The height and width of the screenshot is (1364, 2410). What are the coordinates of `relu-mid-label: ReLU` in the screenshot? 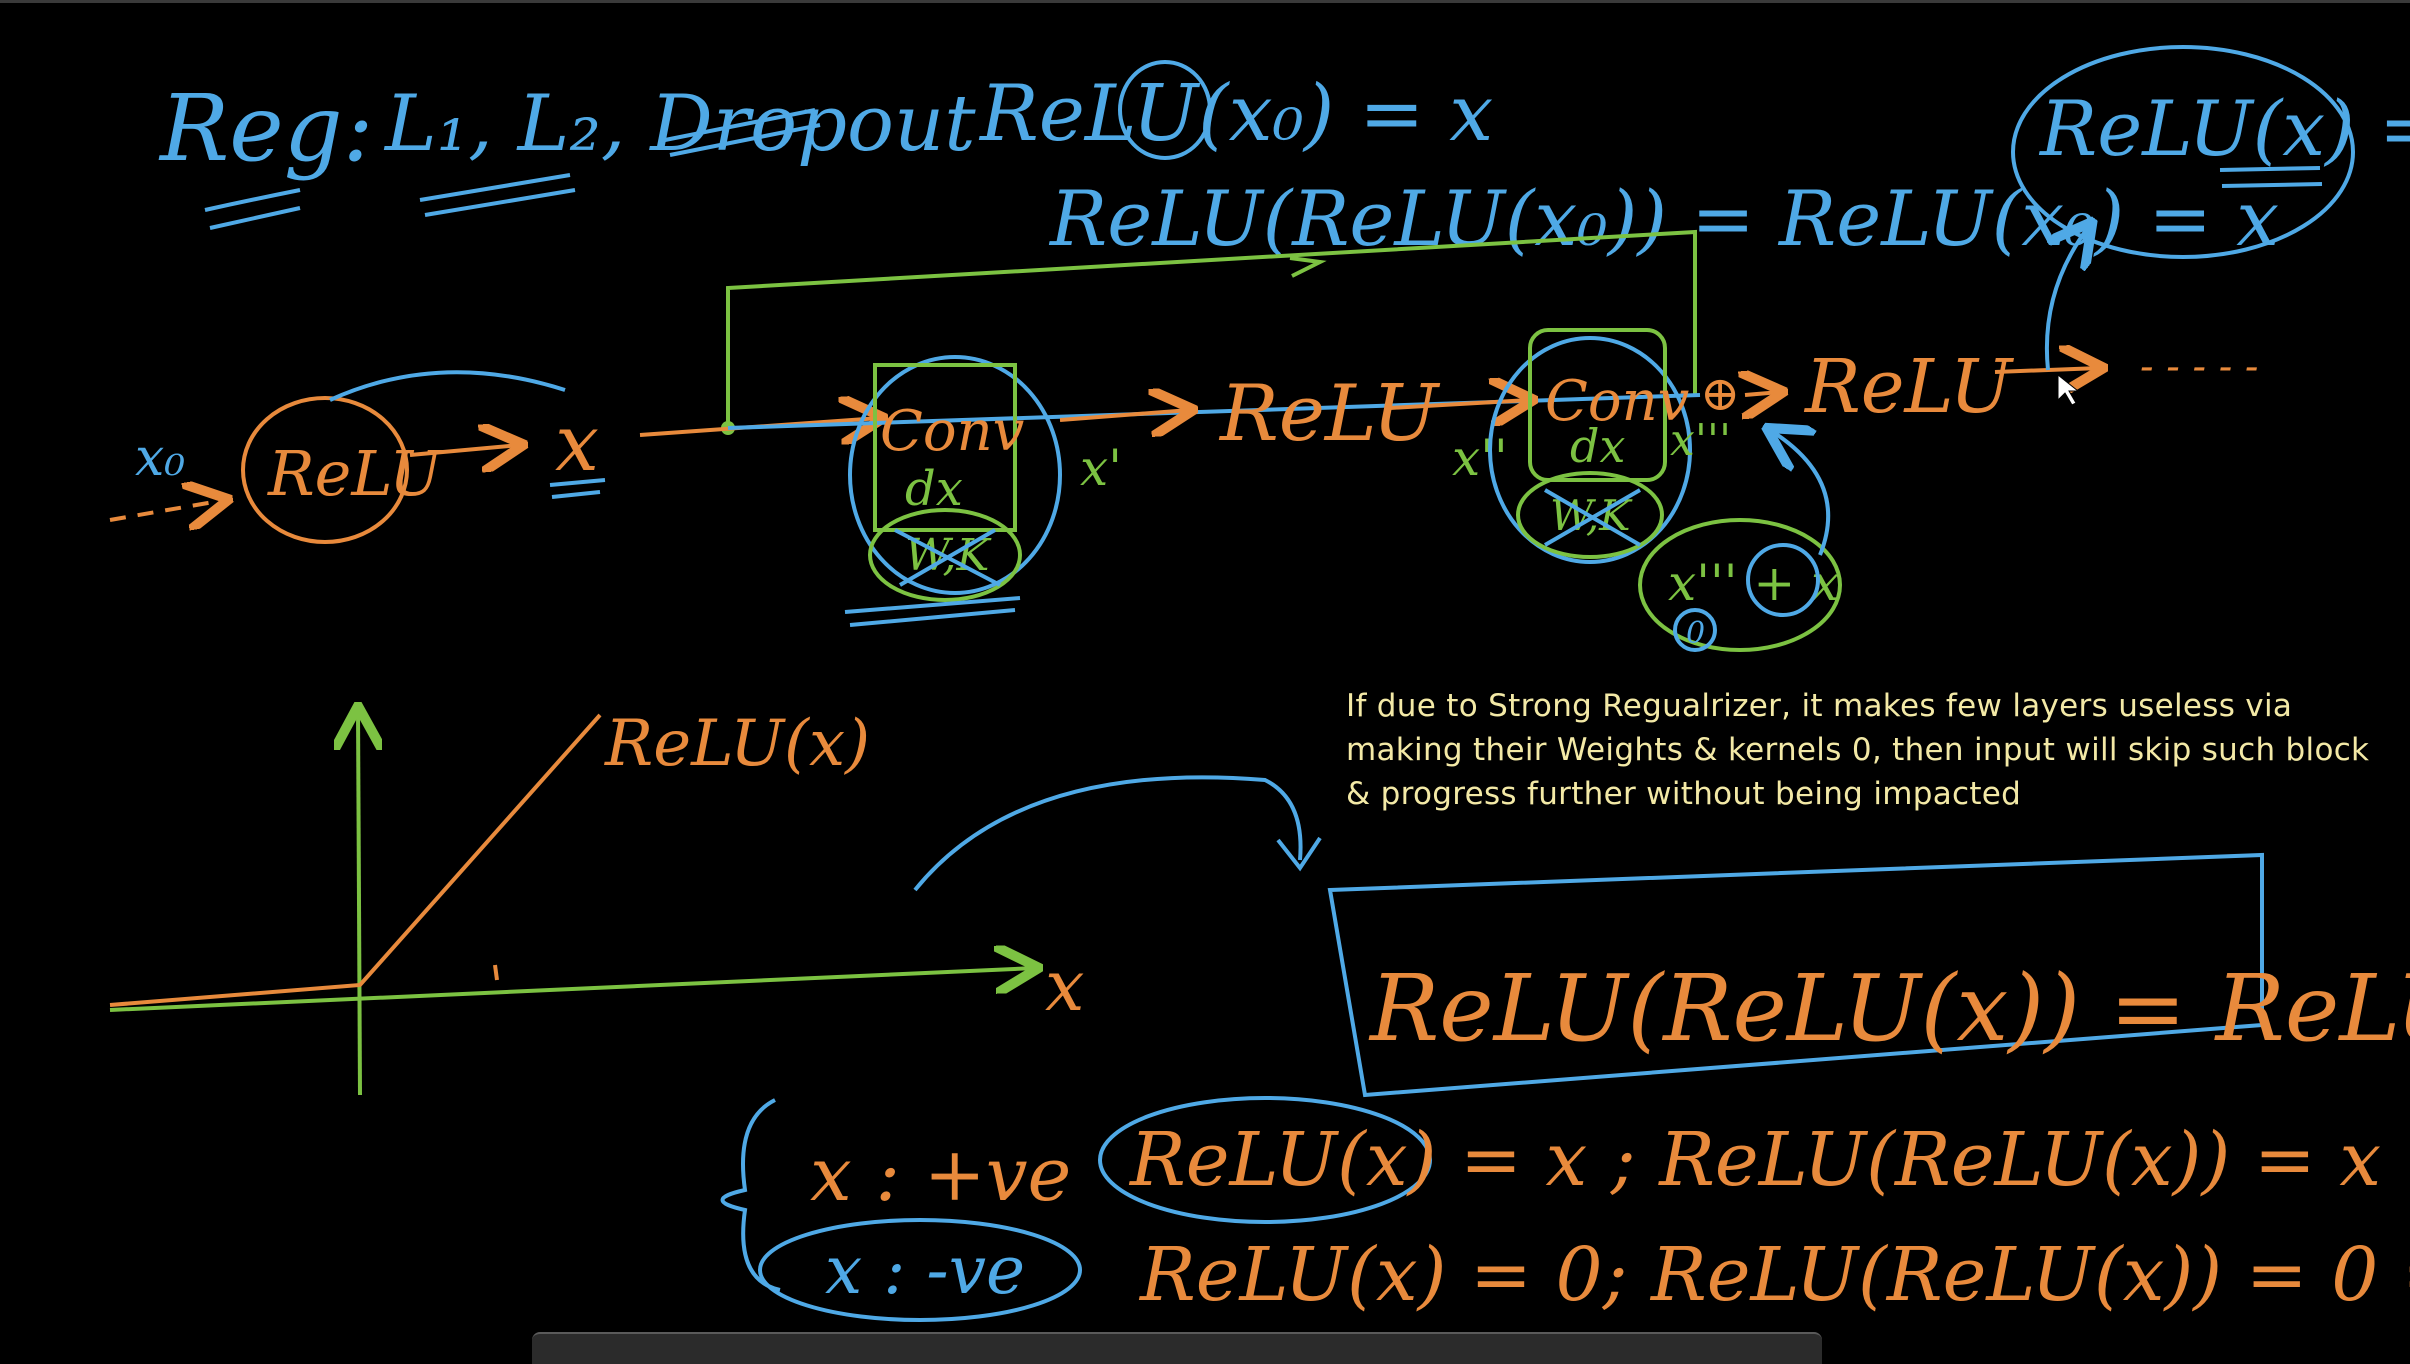 It's located at (1329, 414).